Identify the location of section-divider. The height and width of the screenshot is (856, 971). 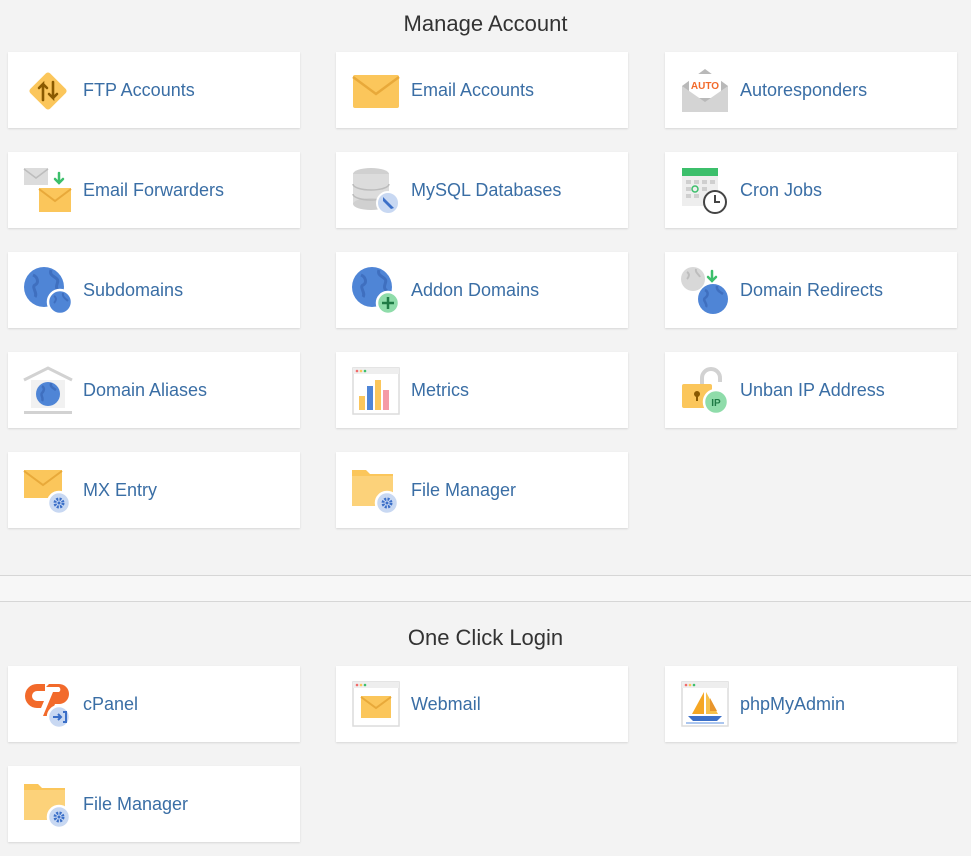
(485, 588).